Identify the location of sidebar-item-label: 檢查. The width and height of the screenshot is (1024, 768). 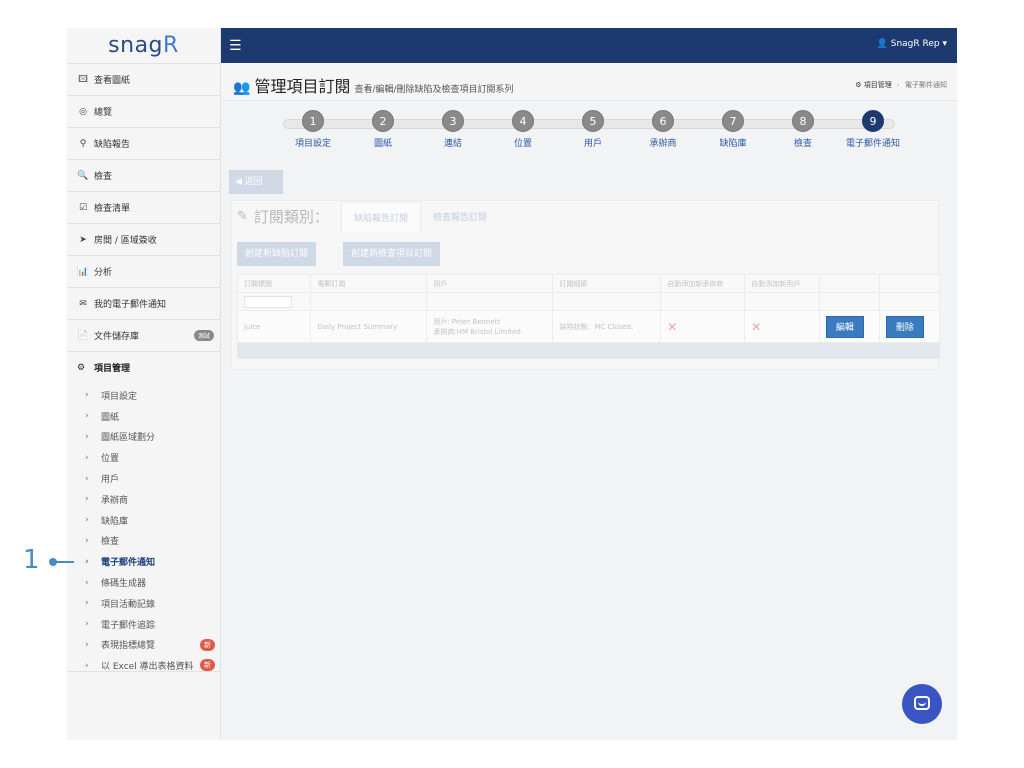
(103, 177).